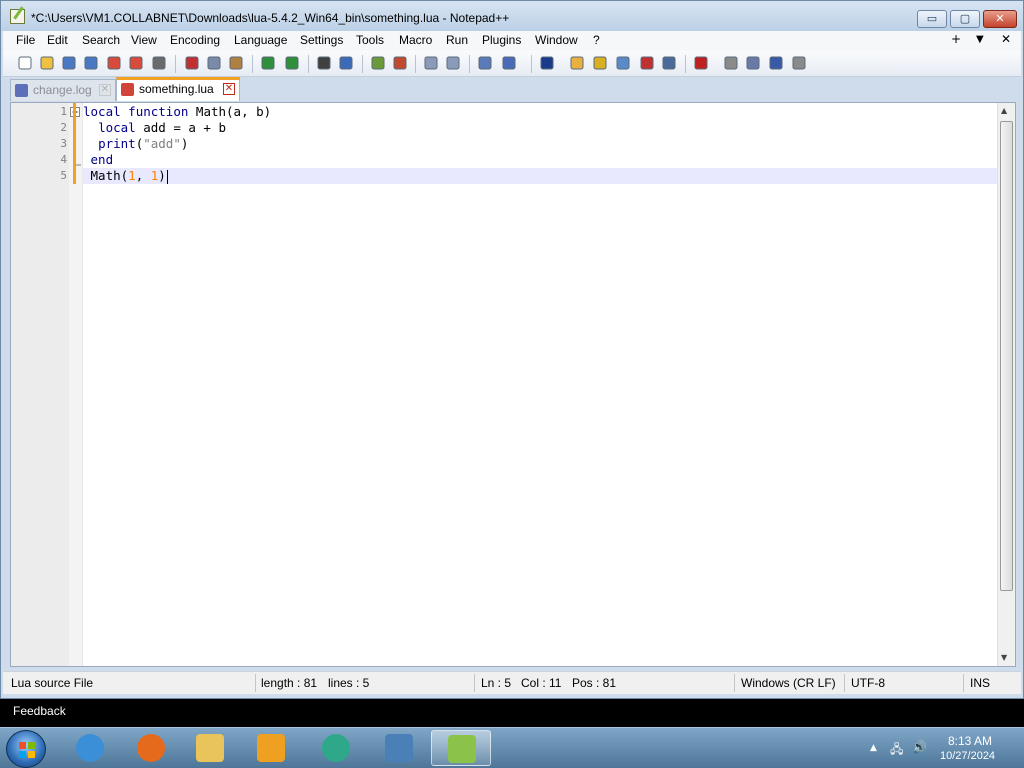 Image resolution: width=1024 pixels, height=768 pixels. I want to click on clock-date: 10/27/2024, so click(967, 756).